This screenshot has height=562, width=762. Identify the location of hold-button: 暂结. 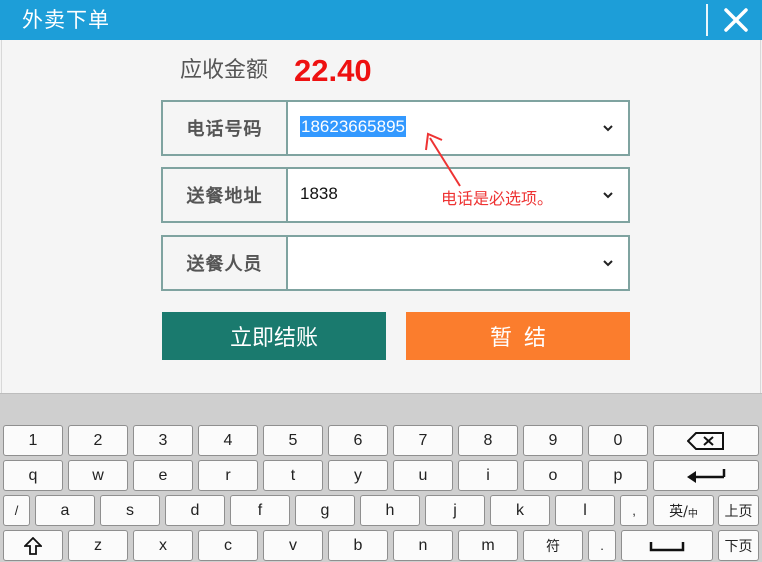
(518, 336).